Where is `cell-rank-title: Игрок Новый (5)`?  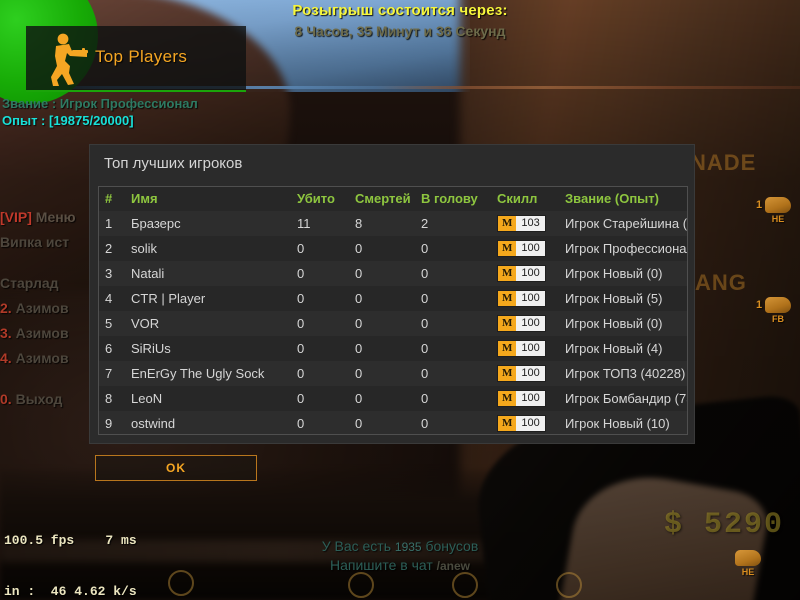 cell-rank-title: Игрок Новый (5) is located at coordinates (626, 298).